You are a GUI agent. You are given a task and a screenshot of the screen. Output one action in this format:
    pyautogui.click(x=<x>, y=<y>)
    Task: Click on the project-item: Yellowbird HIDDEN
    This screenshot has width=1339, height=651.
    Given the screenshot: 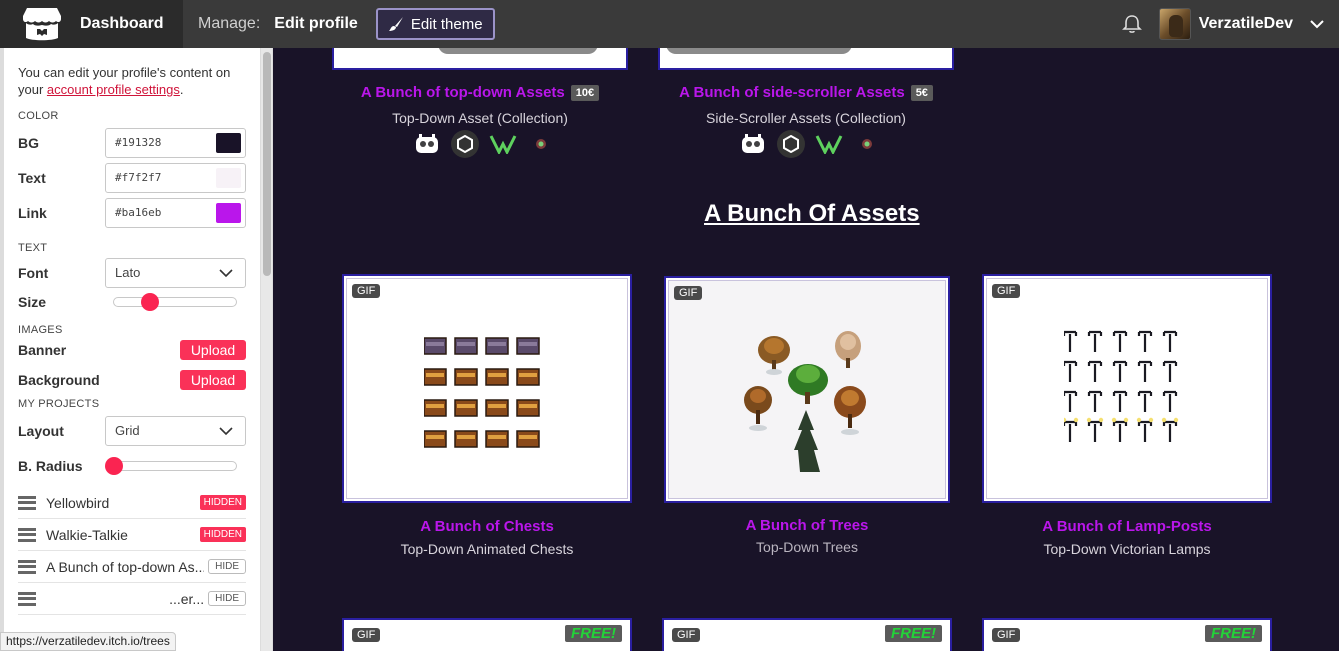 What is the action you would take?
    pyautogui.click(x=132, y=503)
    